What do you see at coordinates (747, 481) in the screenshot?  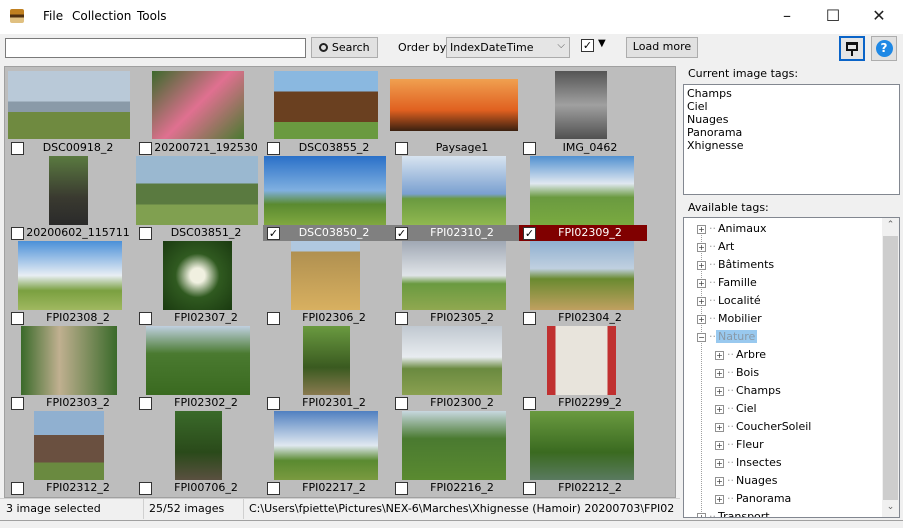 I see `tag-tree-item: + ·· Nuages` at bounding box center [747, 481].